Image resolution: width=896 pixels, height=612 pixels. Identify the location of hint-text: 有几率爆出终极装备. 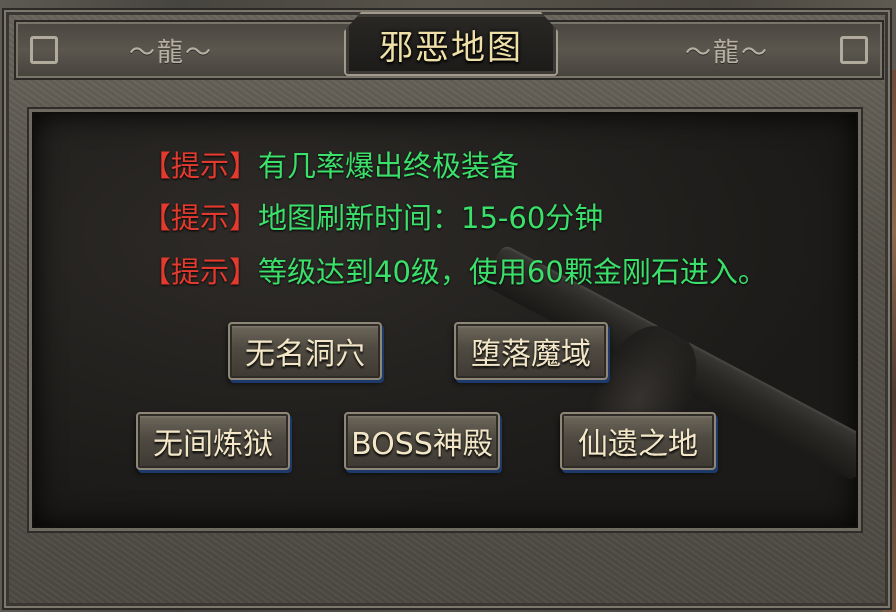
(389, 166).